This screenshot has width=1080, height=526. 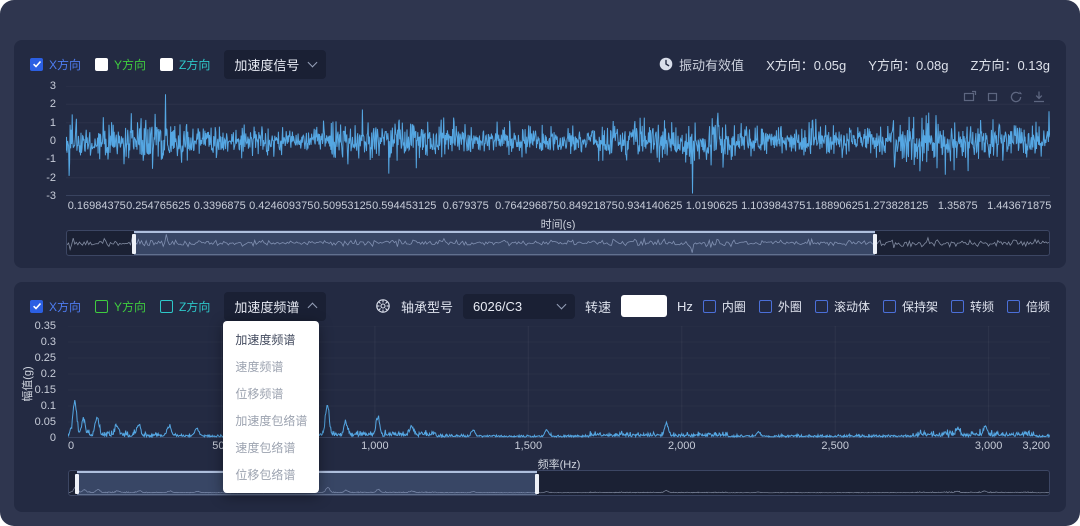 What do you see at coordinates (271, 474) in the screenshot?
I see `menu-option: 位移包络谱` at bounding box center [271, 474].